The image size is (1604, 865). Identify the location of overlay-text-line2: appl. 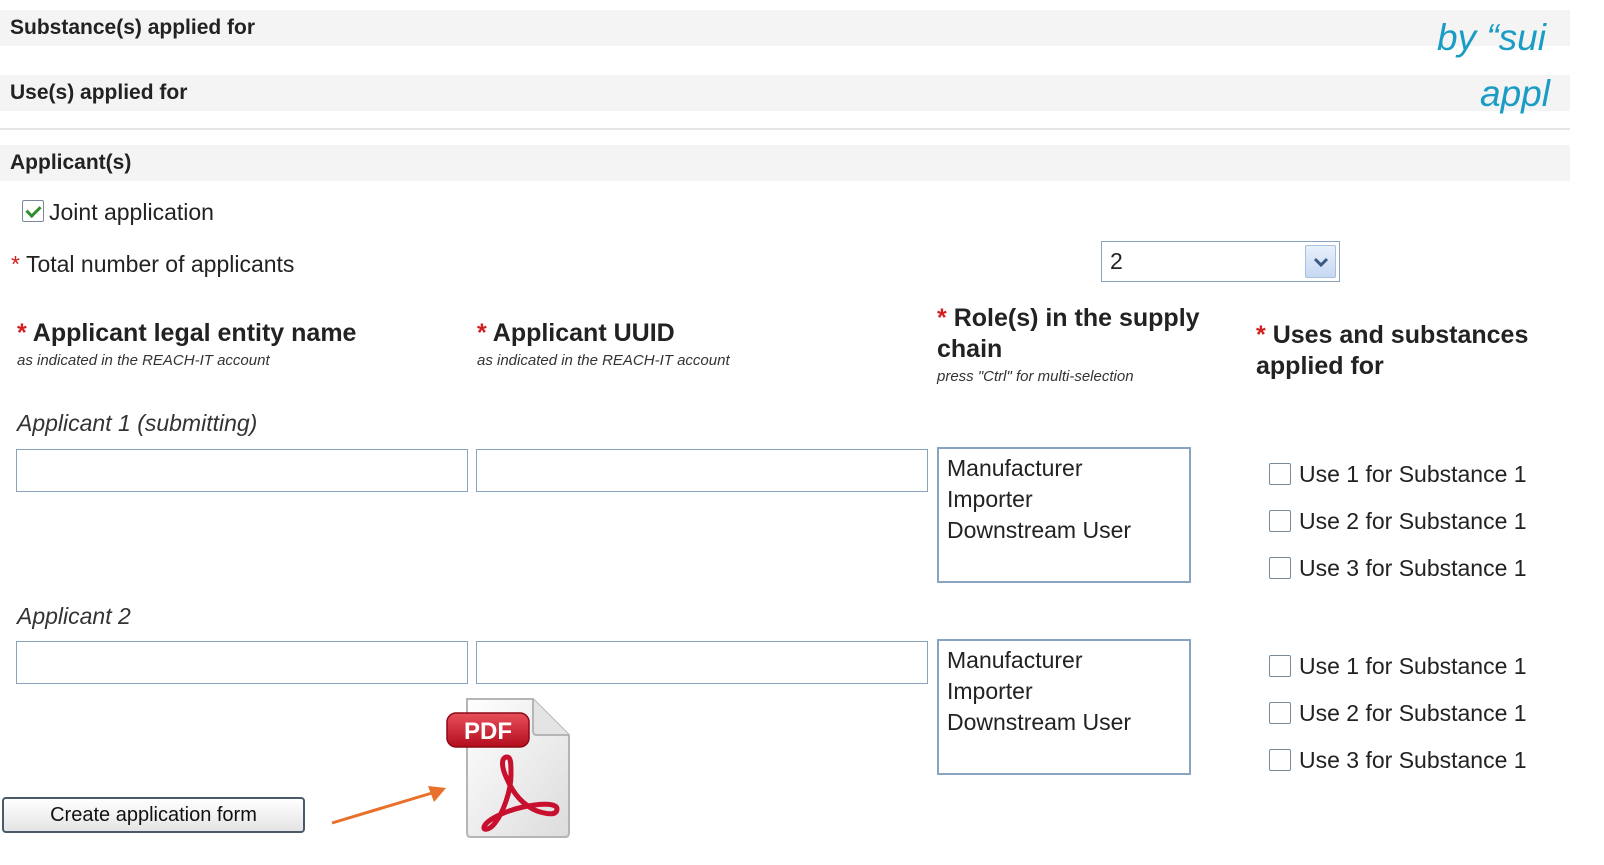
(1515, 93).